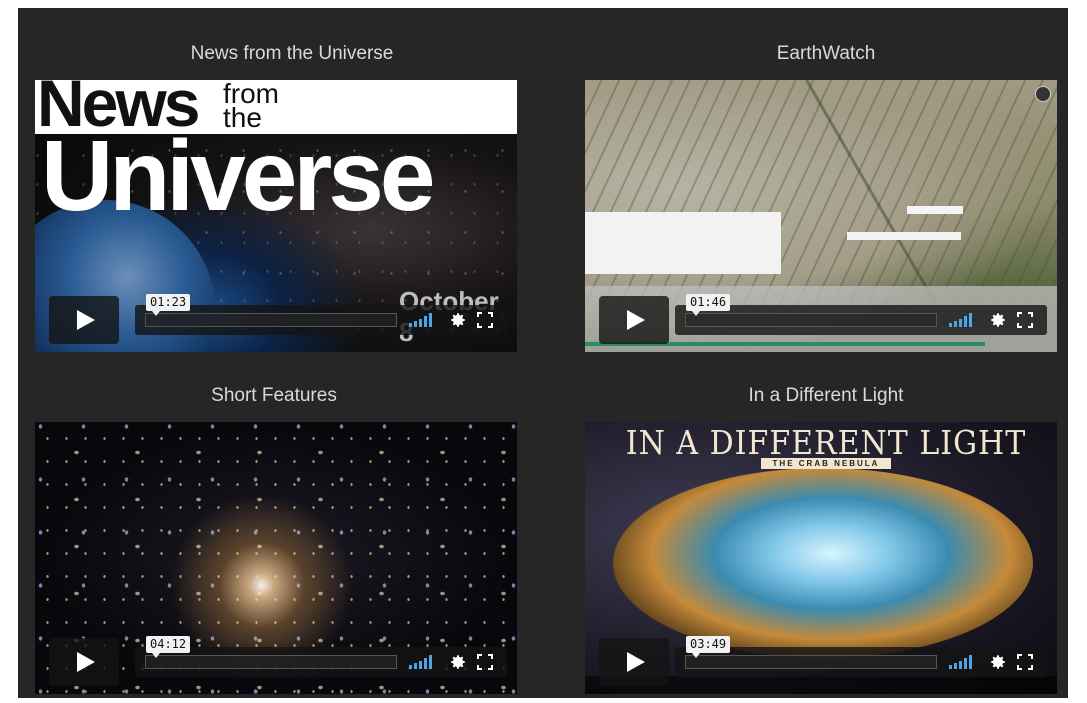 Image resolution: width=1087 pixels, height=703 pixels. What do you see at coordinates (826, 443) in the screenshot?
I see `thumb-headline: IN A DIFFERENT LIGHT` at bounding box center [826, 443].